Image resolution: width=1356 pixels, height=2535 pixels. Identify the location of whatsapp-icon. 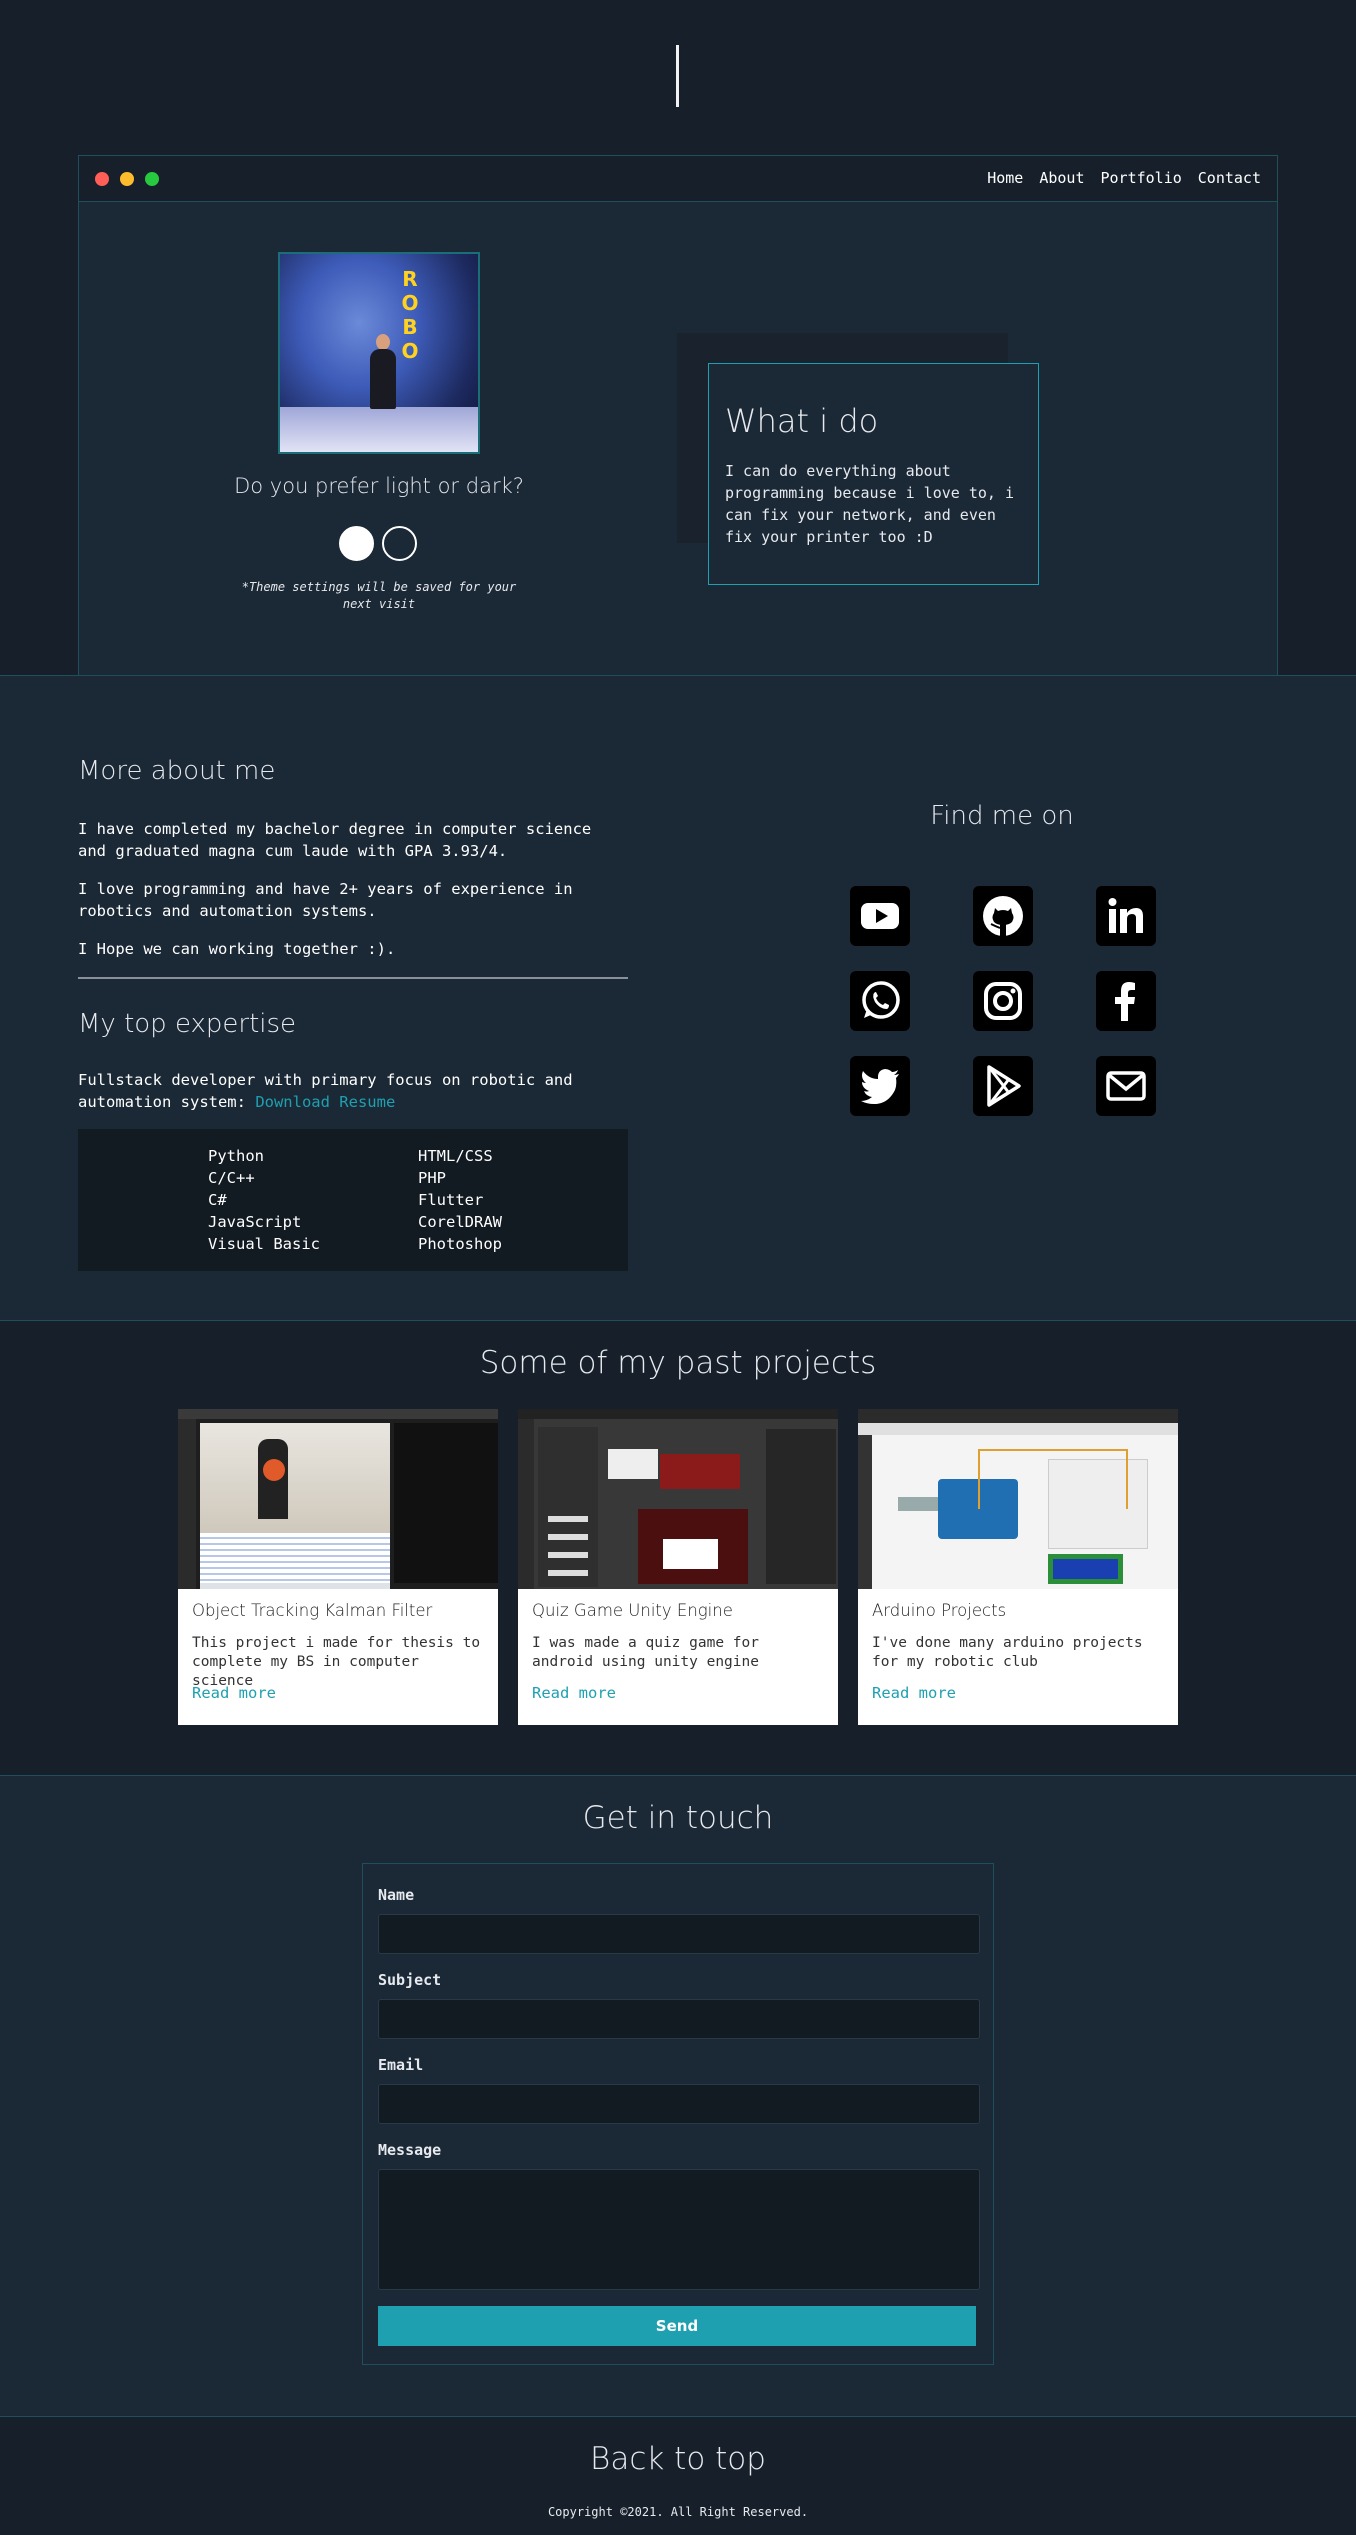
(880, 1001).